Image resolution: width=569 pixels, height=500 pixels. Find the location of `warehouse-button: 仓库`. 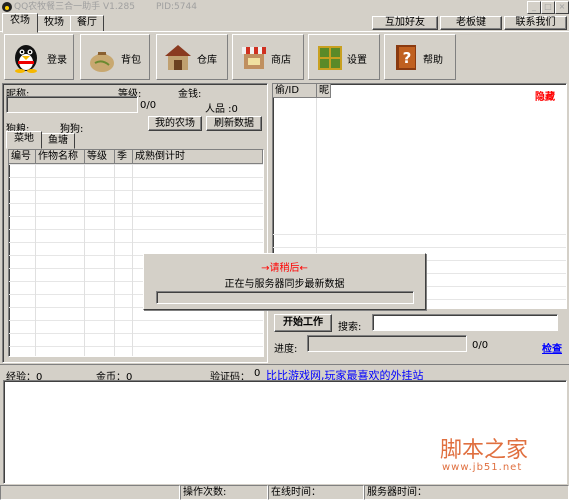

warehouse-button: 仓库 is located at coordinates (192, 57).